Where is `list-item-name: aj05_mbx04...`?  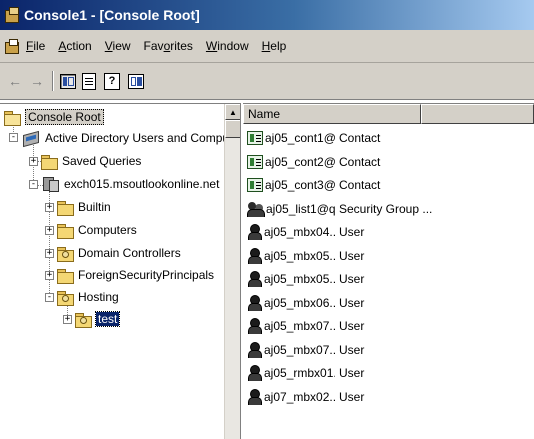
list-item-name: aj05_mbx04... is located at coordinates (289, 232).